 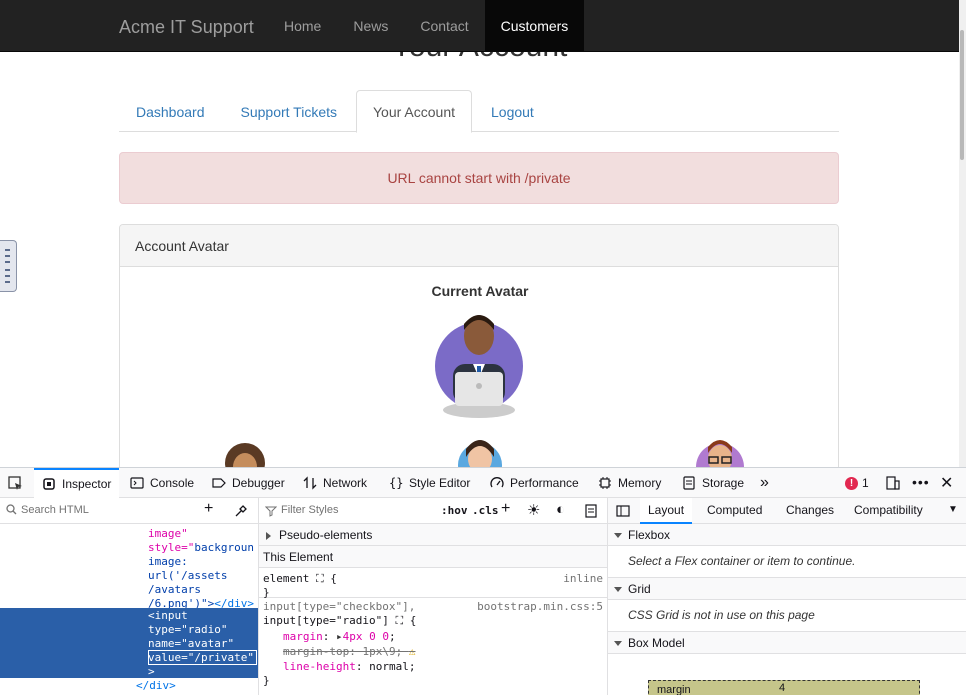 What do you see at coordinates (640, 483) in the screenshot?
I see `tab-memory-label: Memory` at bounding box center [640, 483].